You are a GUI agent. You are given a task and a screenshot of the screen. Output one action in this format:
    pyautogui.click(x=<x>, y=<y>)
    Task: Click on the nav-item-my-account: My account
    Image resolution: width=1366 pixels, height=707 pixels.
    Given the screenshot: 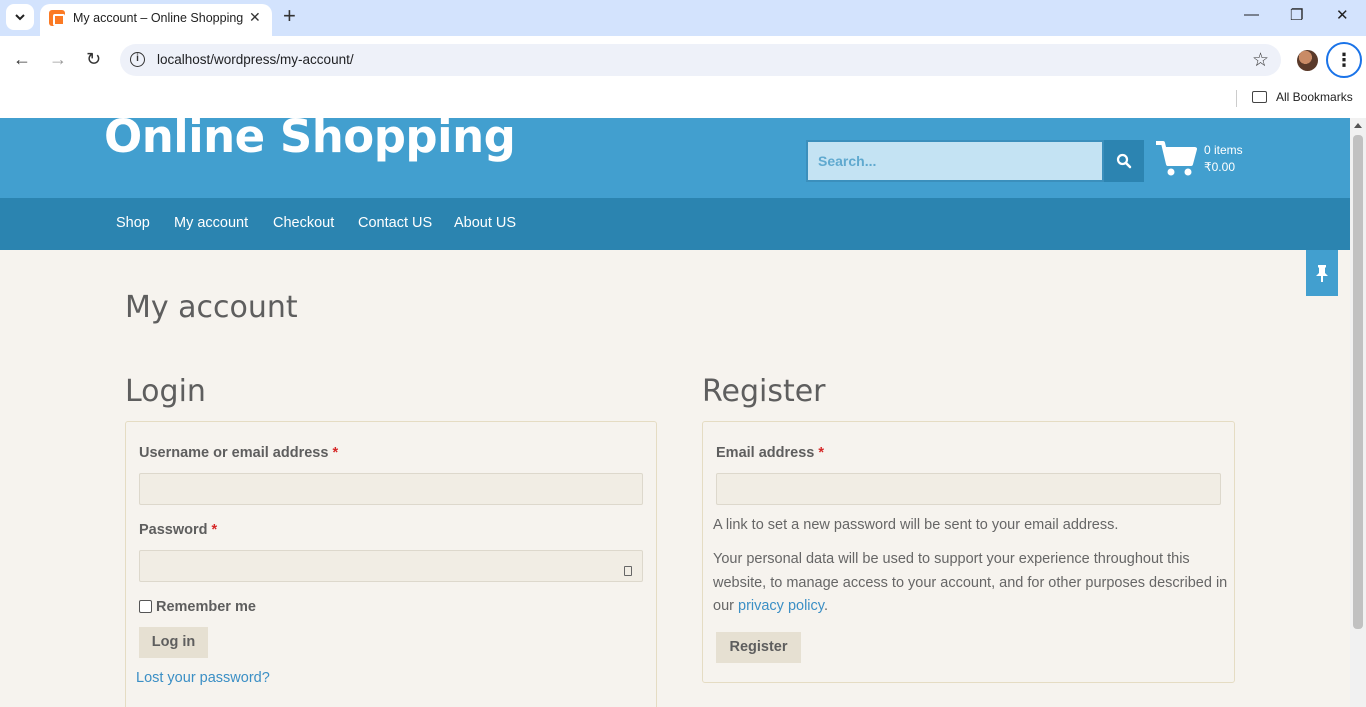 What is the action you would take?
    pyautogui.click(x=211, y=223)
    